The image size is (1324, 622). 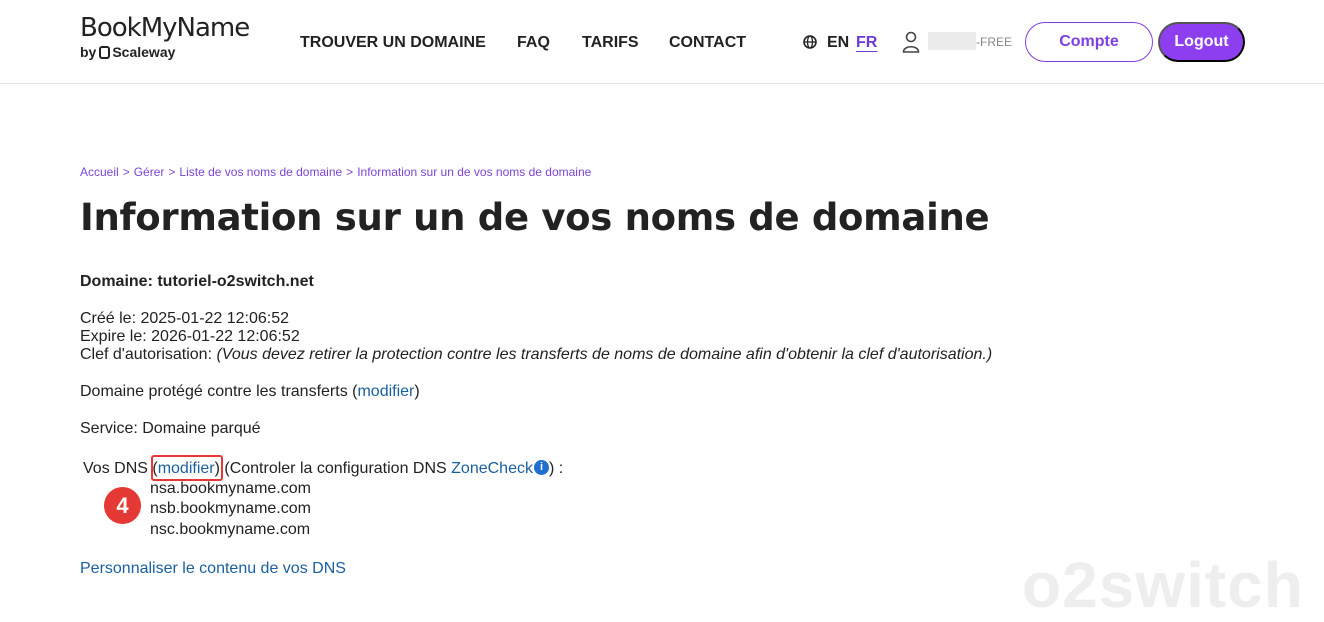 What do you see at coordinates (190, 336) in the screenshot?
I see `expiry-date: Expire le: 2026-01-22 12:06:52` at bounding box center [190, 336].